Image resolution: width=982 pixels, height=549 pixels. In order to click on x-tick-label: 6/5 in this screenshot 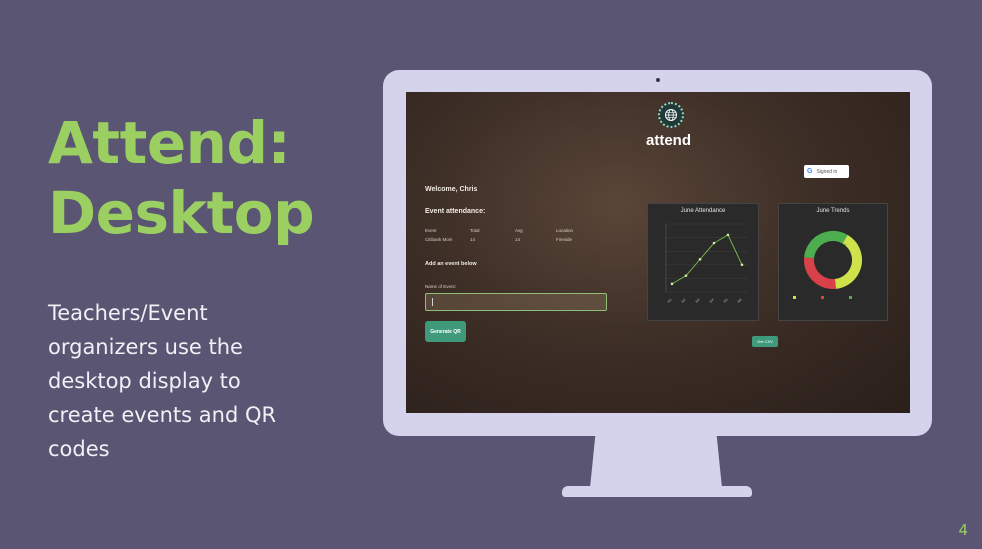, I will do `click(726, 301)`.